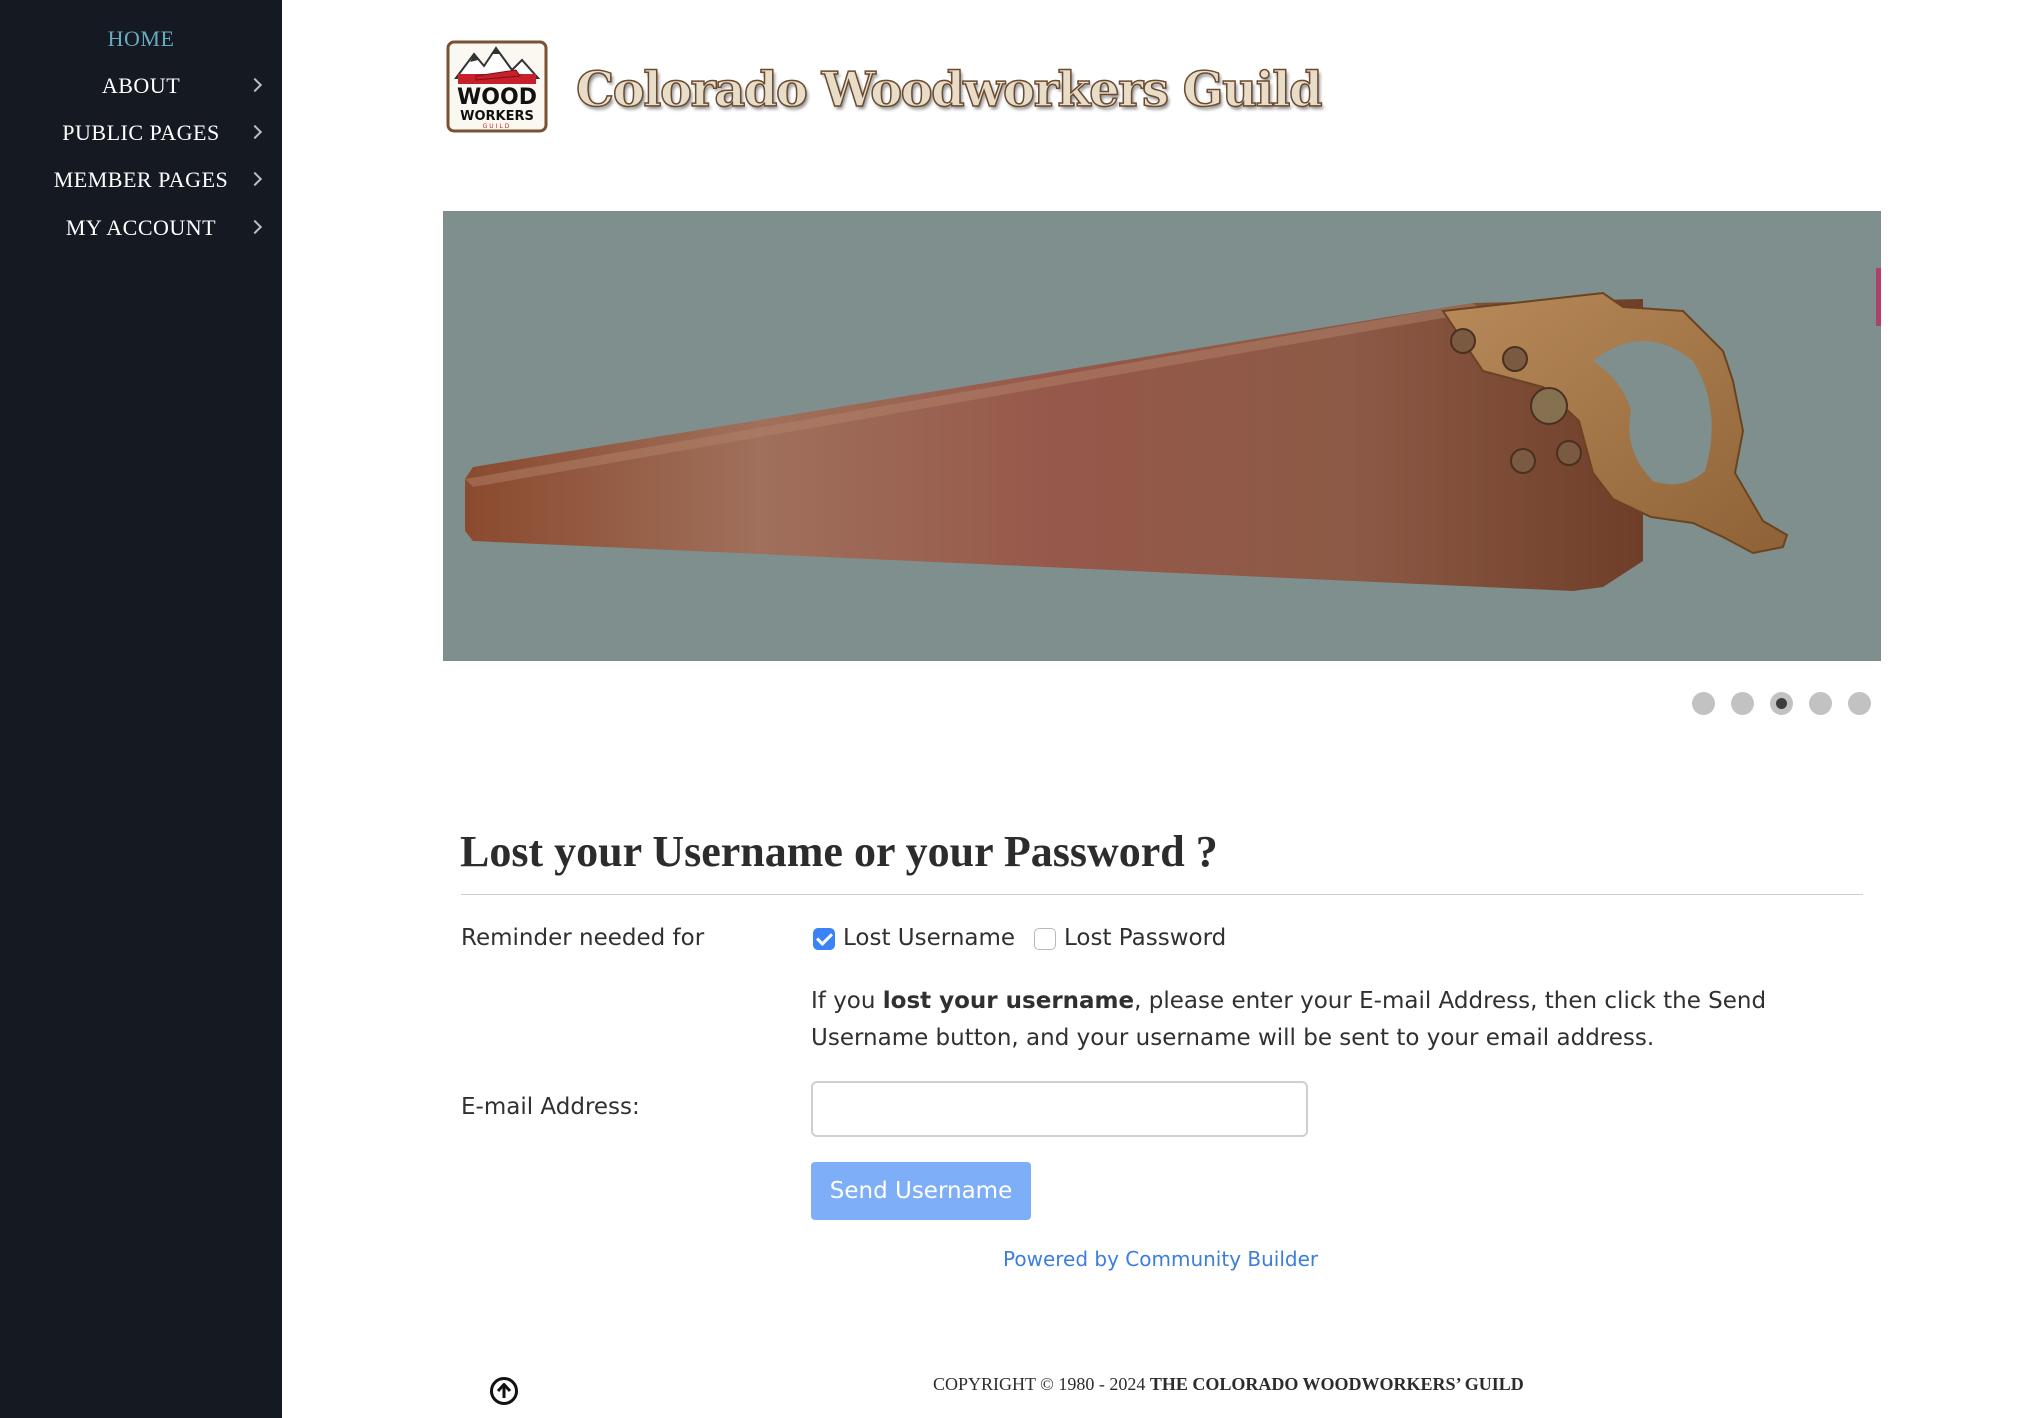 The height and width of the screenshot is (1418, 2036). What do you see at coordinates (1162, 894) in the screenshot?
I see `title-divider` at bounding box center [1162, 894].